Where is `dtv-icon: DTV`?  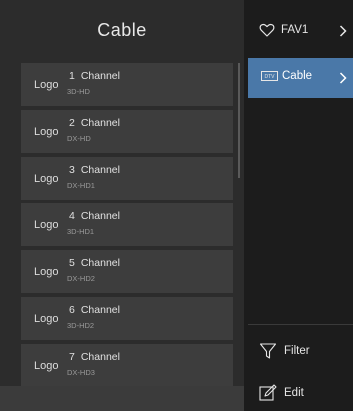 dtv-icon: DTV is located at coordinates (269, 76).